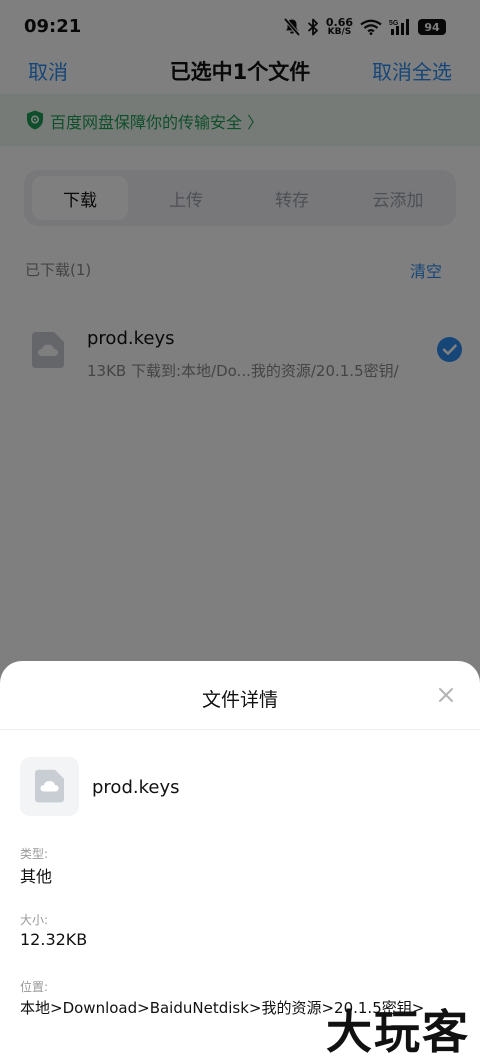 The image size is (480, 1056). Describe the element at coordinates (240, 729) in the screenshot. I see `divider` at that location.